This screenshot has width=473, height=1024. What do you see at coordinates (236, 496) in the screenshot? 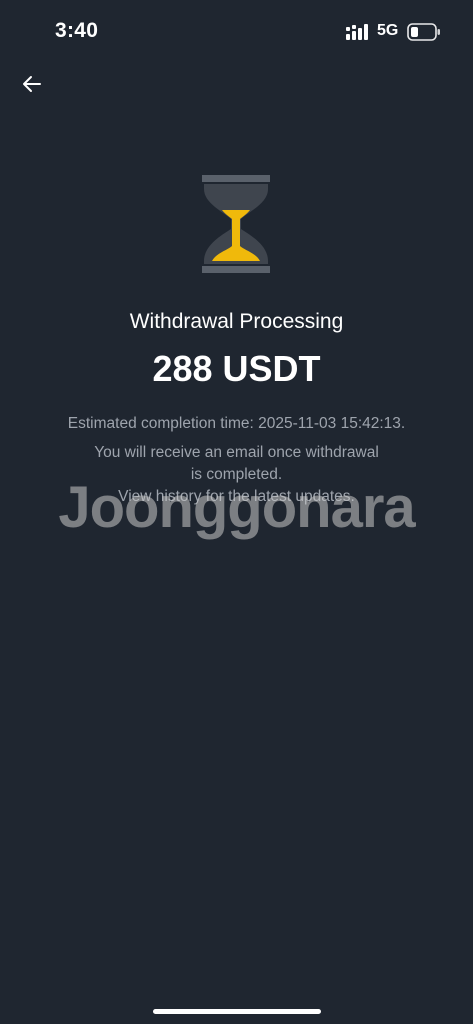
I see `history-line: View history for the latest updates.` at bounding box center [236, 496].